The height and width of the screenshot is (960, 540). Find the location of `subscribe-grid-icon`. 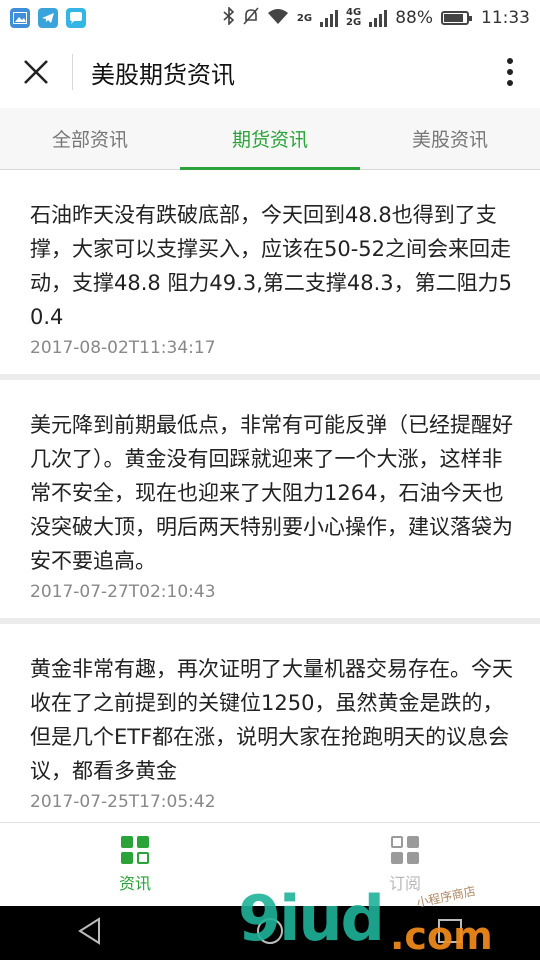

subscribe-grid-icon is located at coordinates (405, 849).